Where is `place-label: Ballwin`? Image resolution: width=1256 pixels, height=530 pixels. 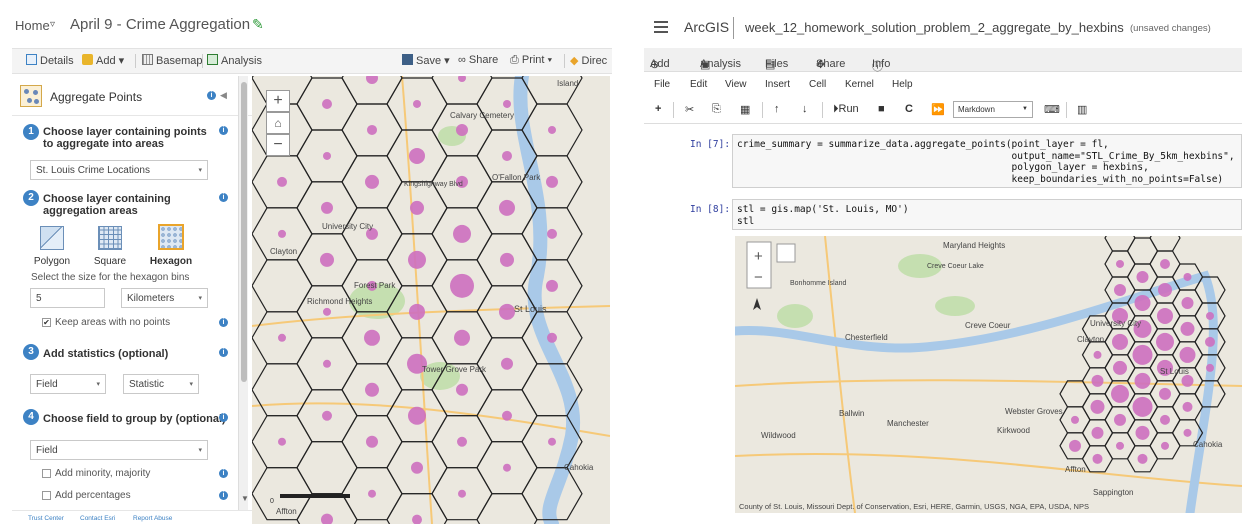
place-label: Ballwin is located at coordinates (851, 413).